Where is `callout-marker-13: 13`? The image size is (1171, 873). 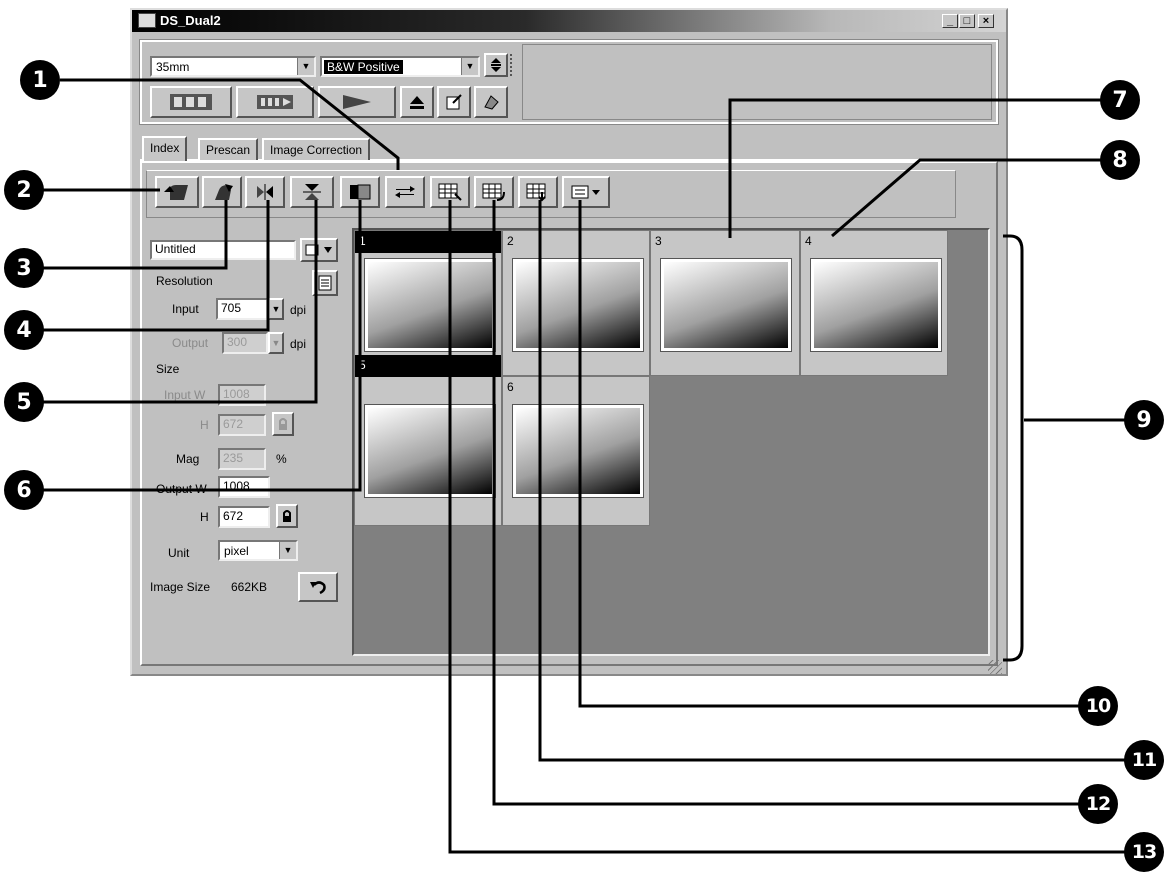
callout-marker-13: 13 is located at coordinates (1144, 852).